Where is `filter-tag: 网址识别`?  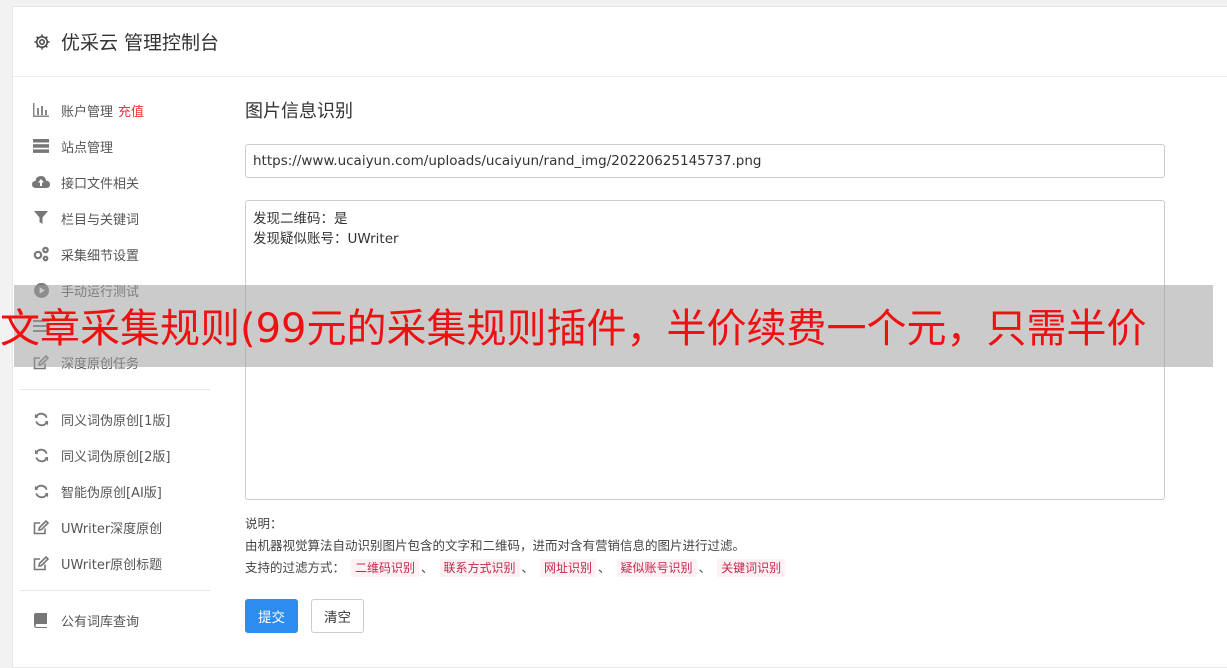 filter-tag: 网址识别 is located at coordinates (568, 568).